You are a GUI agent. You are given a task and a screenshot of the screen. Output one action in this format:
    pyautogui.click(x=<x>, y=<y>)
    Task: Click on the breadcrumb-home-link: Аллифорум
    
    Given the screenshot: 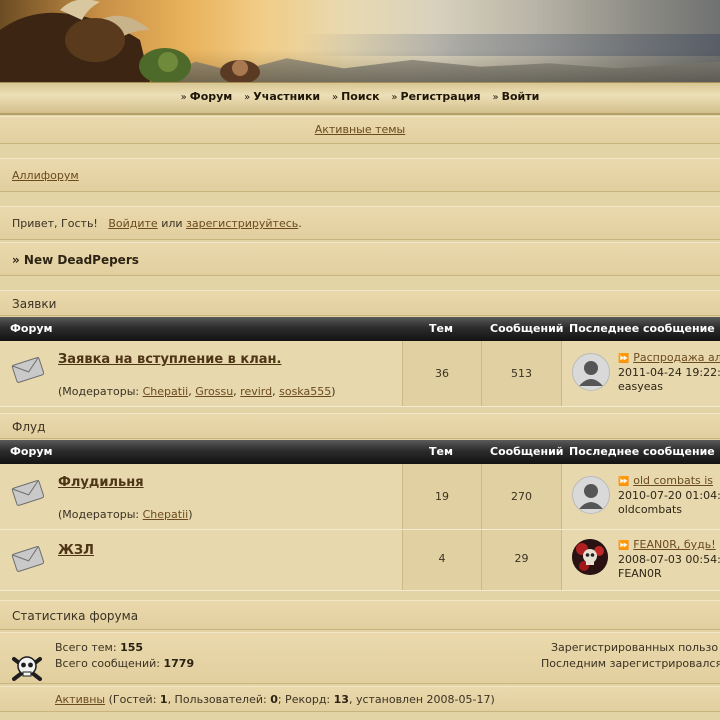 What is the action you would take?
    pyautogui.click(x=45, y=175)
    